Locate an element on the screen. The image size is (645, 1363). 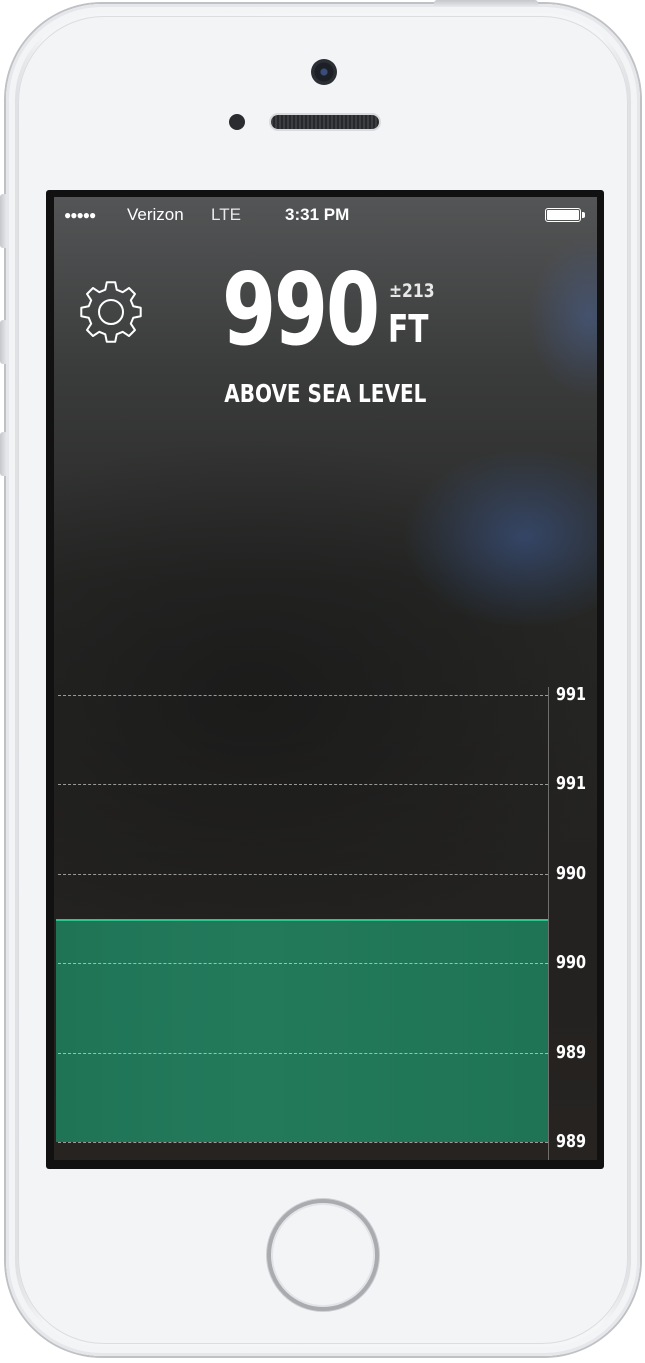
altitude-caption: ABOVE SEA LEVEL is located at coordinates (325, 393).